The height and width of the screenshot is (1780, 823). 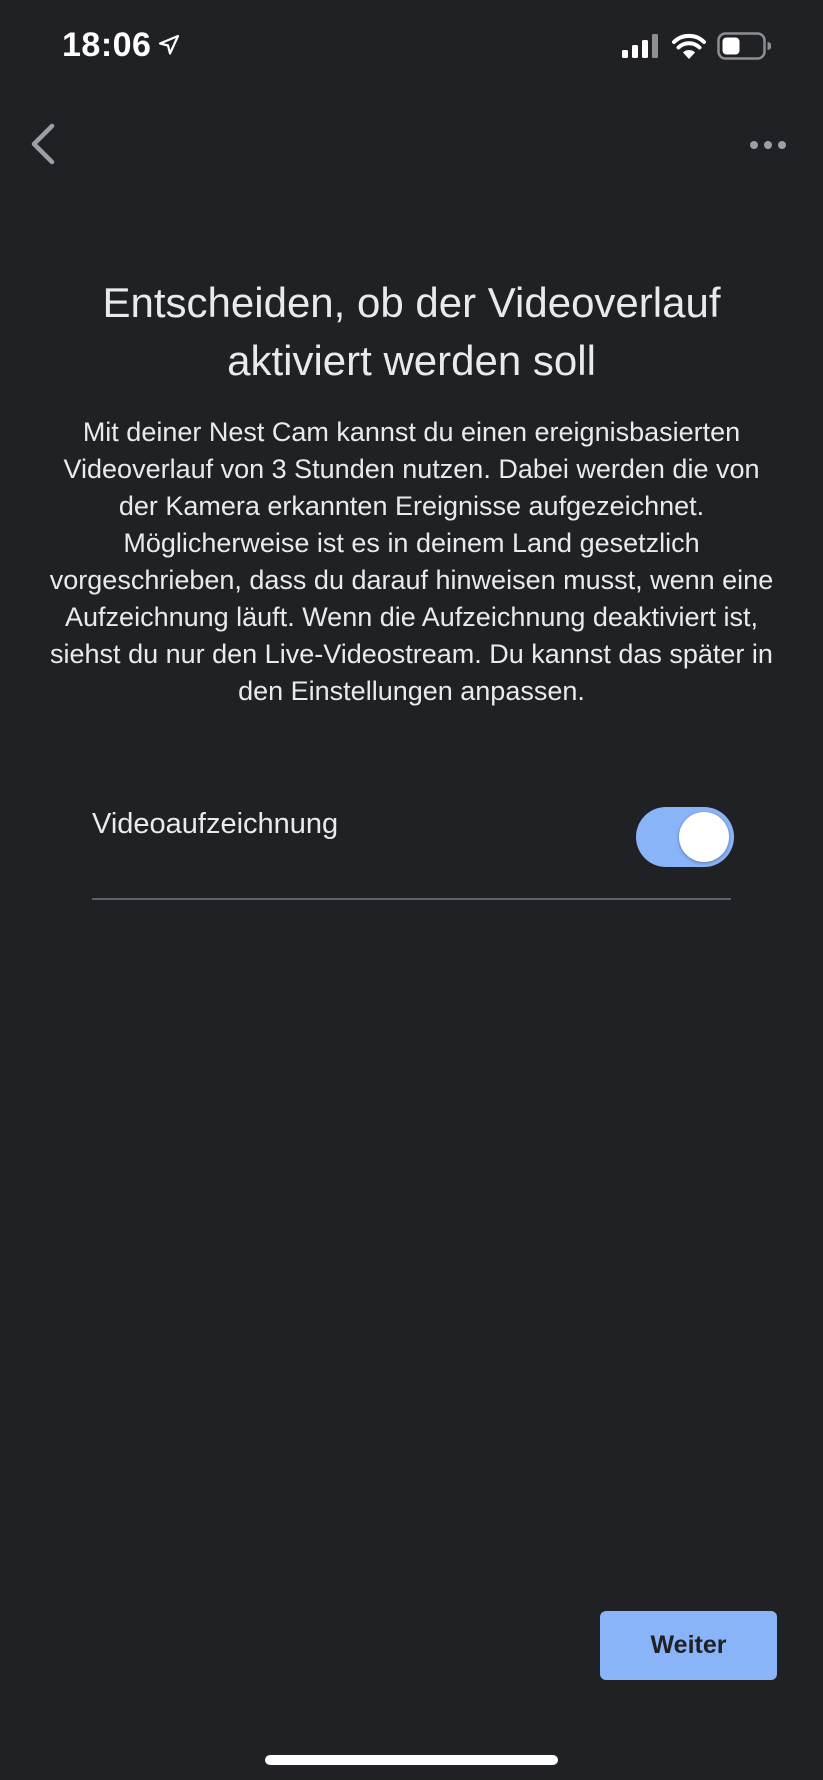 I want to click on cellular-signal-icon, so click(x=640, y=46).